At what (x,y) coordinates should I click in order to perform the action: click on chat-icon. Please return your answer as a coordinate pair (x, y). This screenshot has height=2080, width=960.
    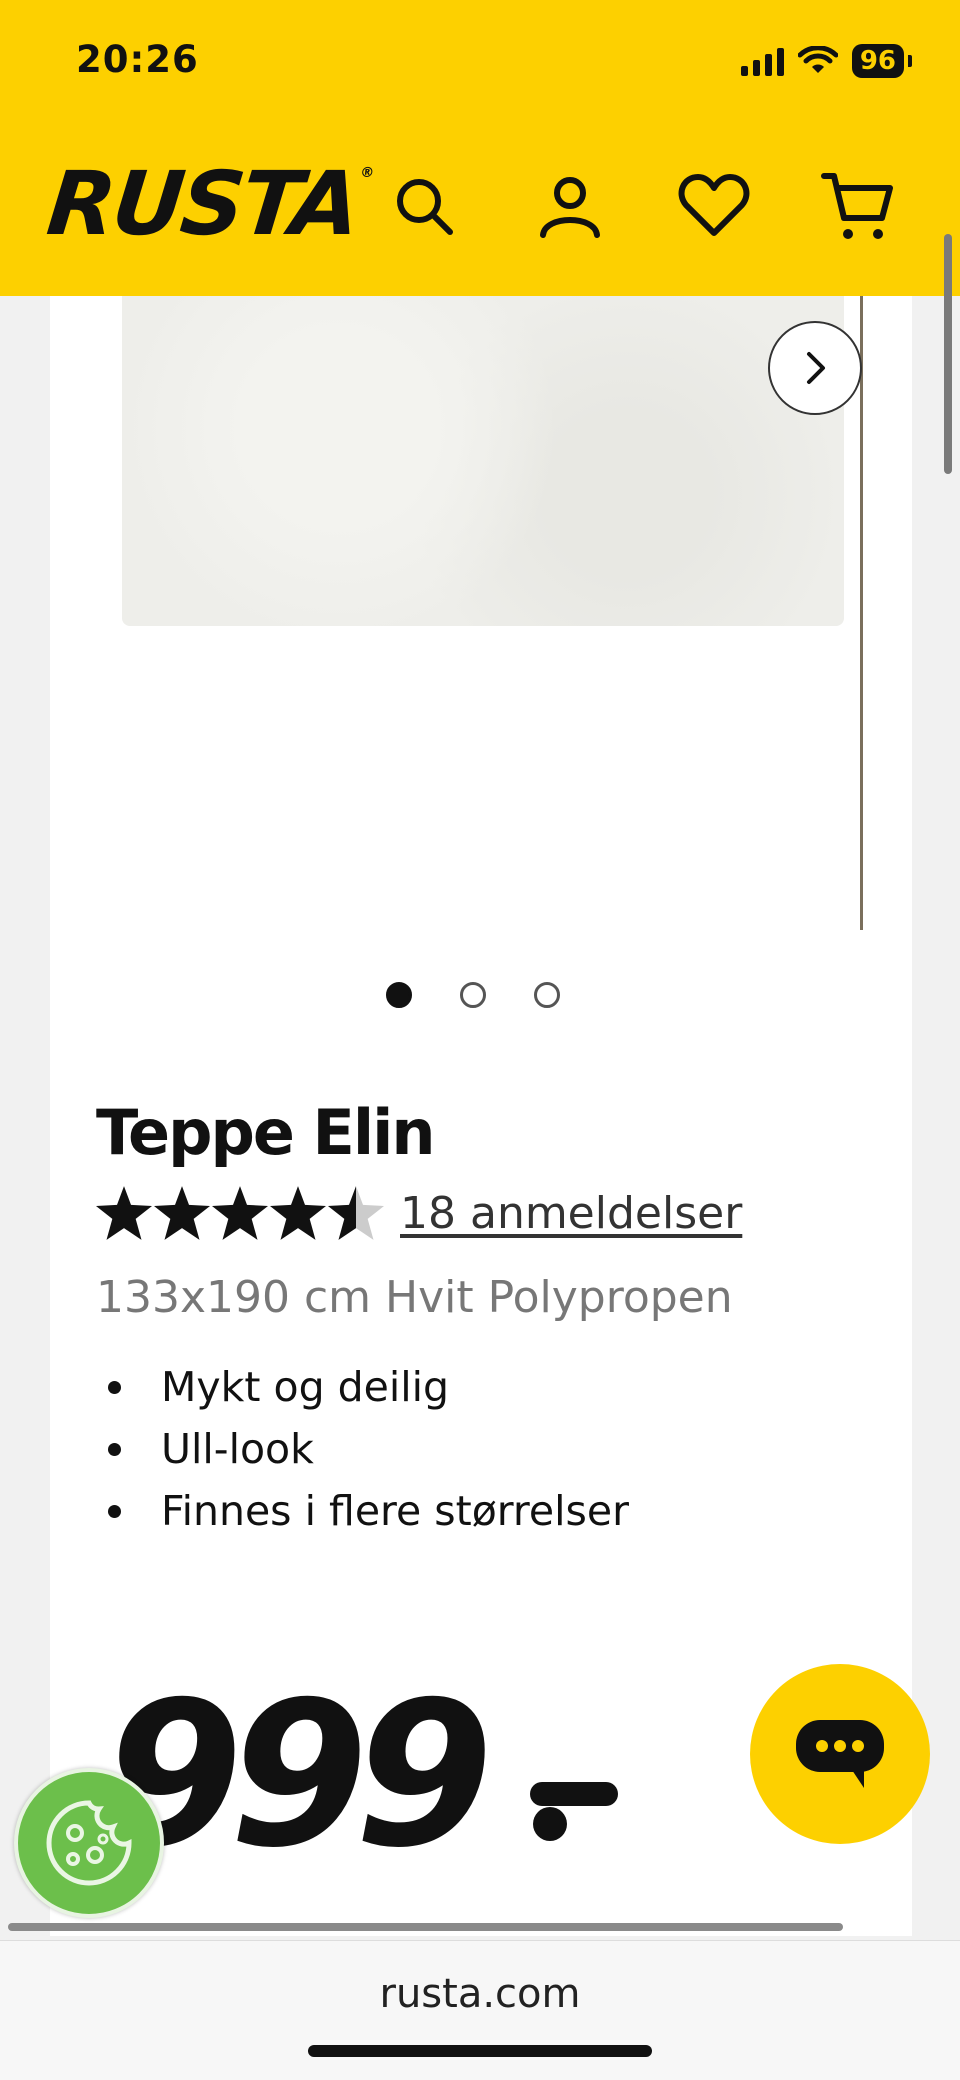
    Looking at the image, I should click on (840, 1754).